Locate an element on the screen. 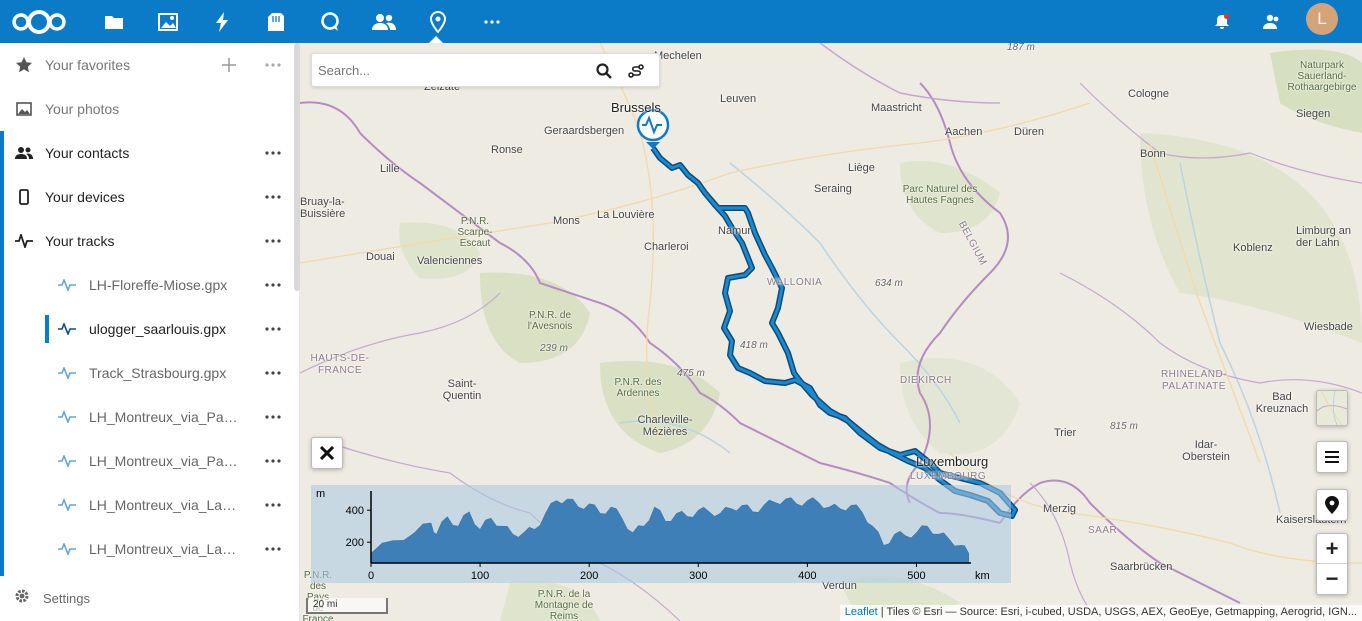 The width and height of the screenshot is (1362, 621). contacts-more-icon is located at coordinates (273, 153).